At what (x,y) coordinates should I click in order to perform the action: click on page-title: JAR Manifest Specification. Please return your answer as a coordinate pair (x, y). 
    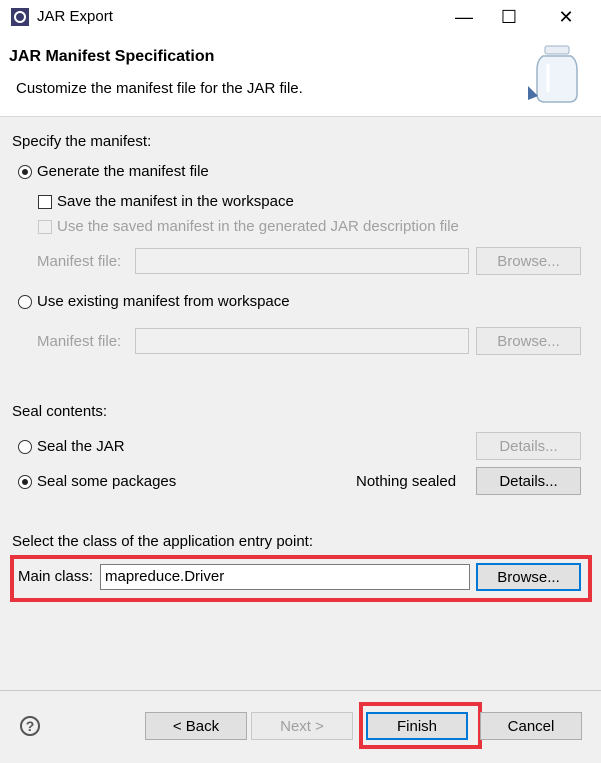
    Looking at the image, I should click on (112, 56).